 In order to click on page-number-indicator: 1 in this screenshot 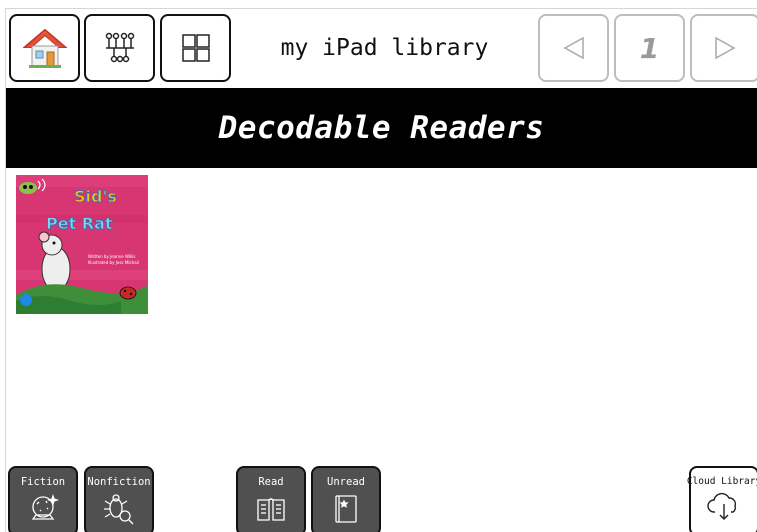, I will do `click(649, 48)`.